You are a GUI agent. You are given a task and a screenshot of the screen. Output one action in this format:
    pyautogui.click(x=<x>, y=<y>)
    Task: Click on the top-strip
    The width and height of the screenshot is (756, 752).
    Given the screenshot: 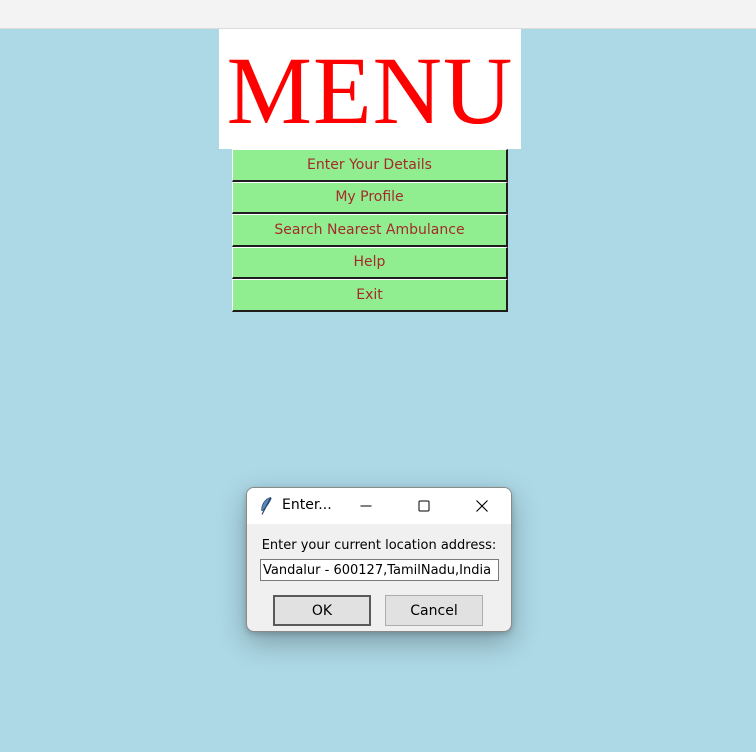 What is the action you would take?
    pyautogui.click(x=378, y=14)
    